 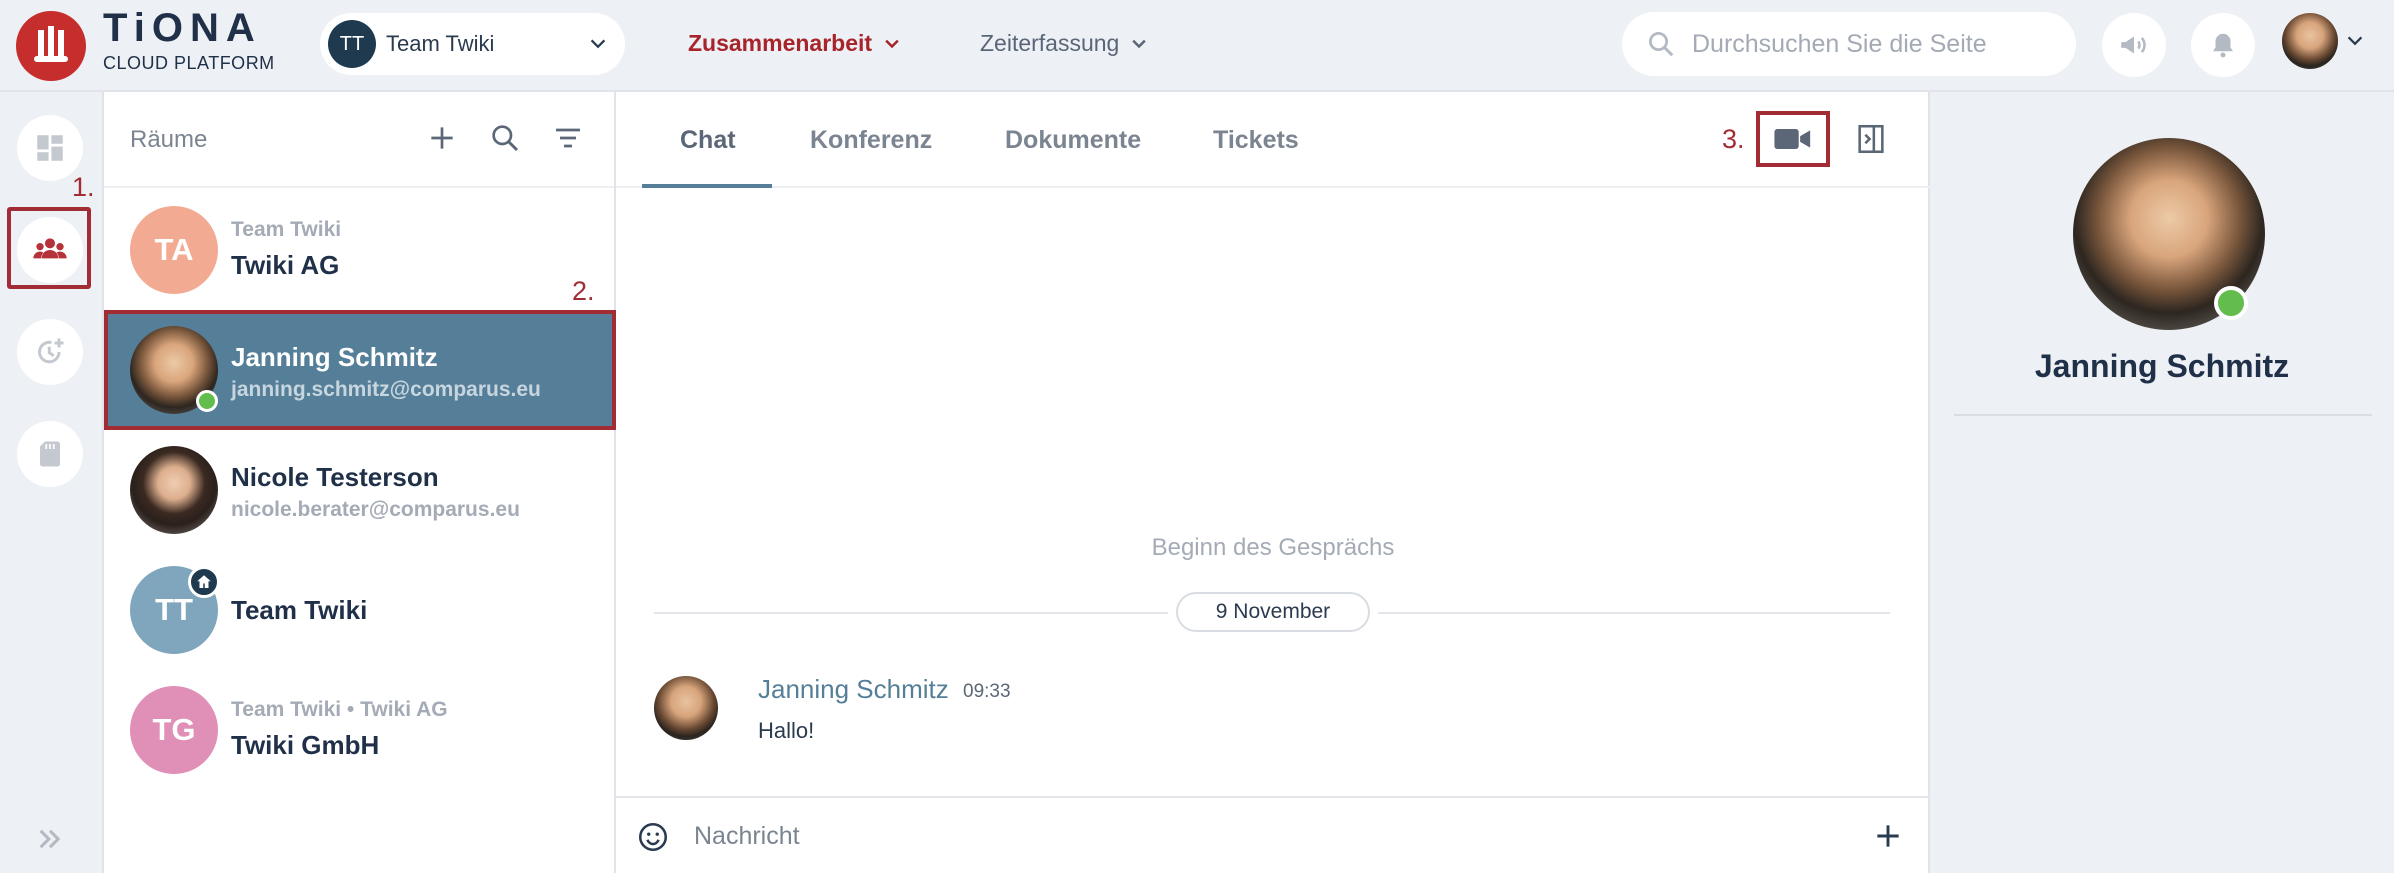 What do you see at coordinates (182, 28) in the screenshot?
I see `brand-title: TiONA` at bounding box center [182, 28].